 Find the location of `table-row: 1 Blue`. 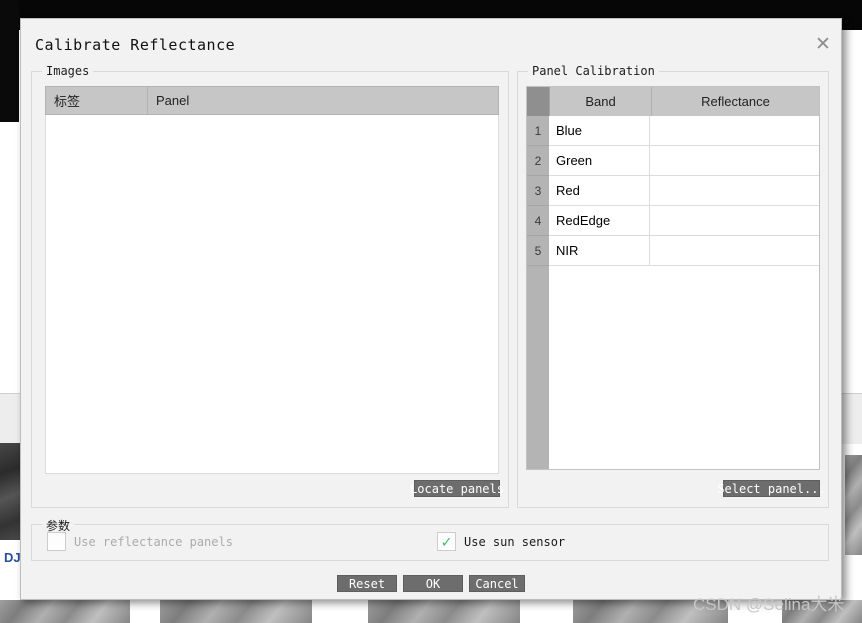

table-row: 1 Blue is located at coordinates (673, 131).